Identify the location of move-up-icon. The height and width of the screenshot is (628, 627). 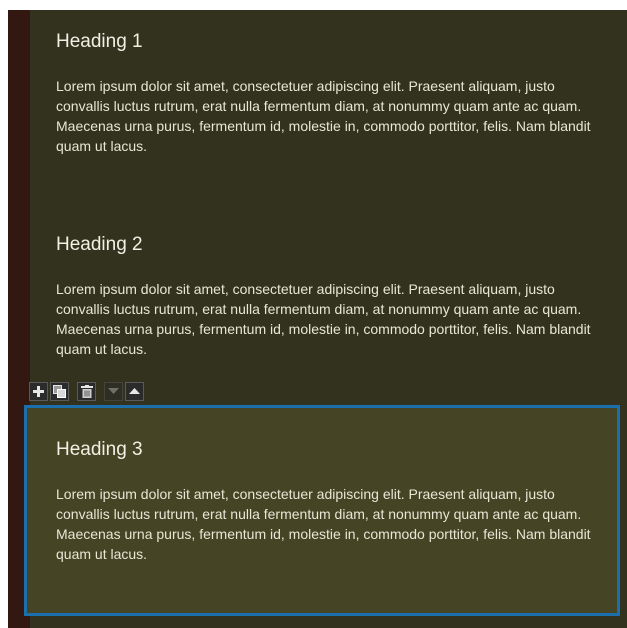
(134, 390).